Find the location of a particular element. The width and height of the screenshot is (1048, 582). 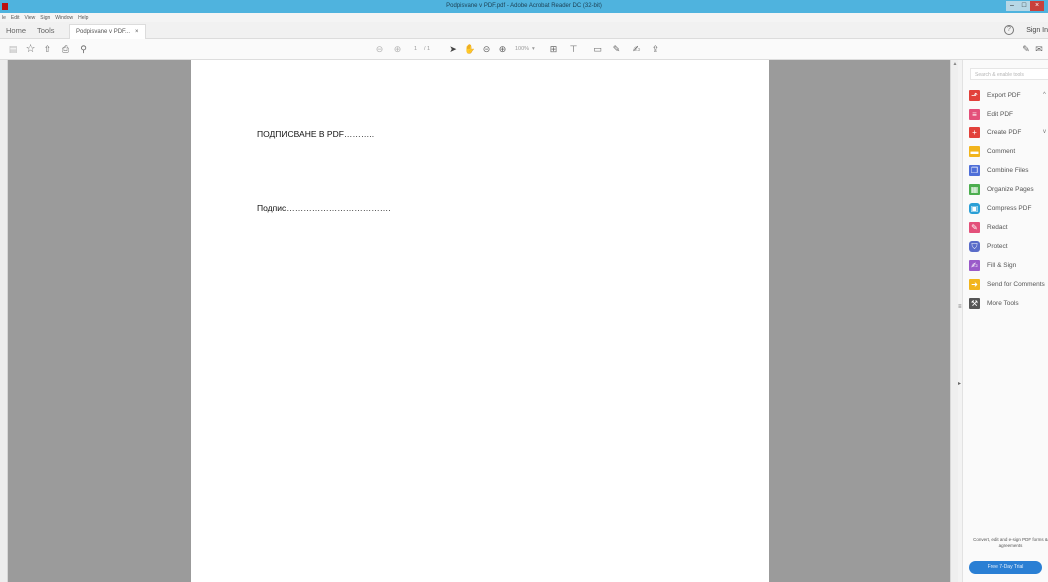

tool-create-pdf: + Create PDF v is located at coordinates (1007, 132).